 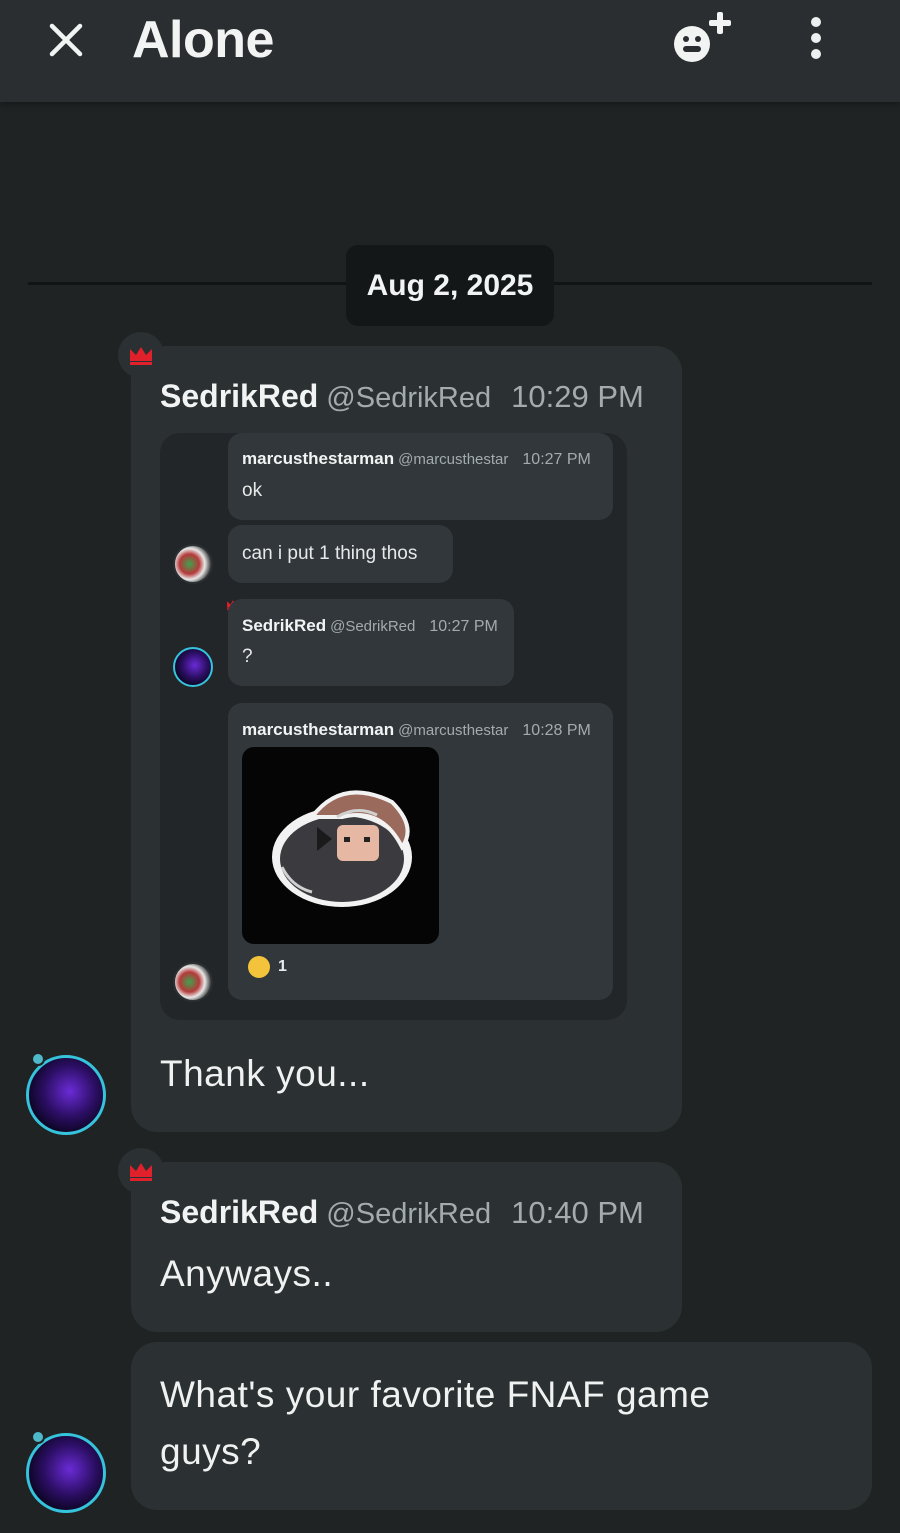 I want to click on top-bar: Alone, so click(x=450, y=51).